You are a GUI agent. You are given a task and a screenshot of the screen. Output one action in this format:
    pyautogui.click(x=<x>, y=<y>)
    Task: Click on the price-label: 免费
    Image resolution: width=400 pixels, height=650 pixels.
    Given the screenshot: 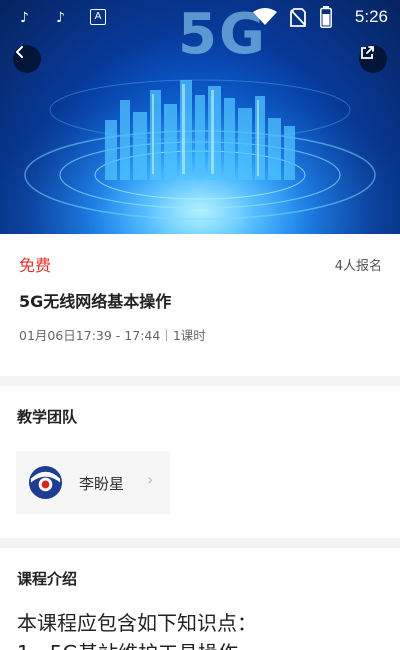 What is the action you would take?
    pyautogui.click(x=35, y=265)
    